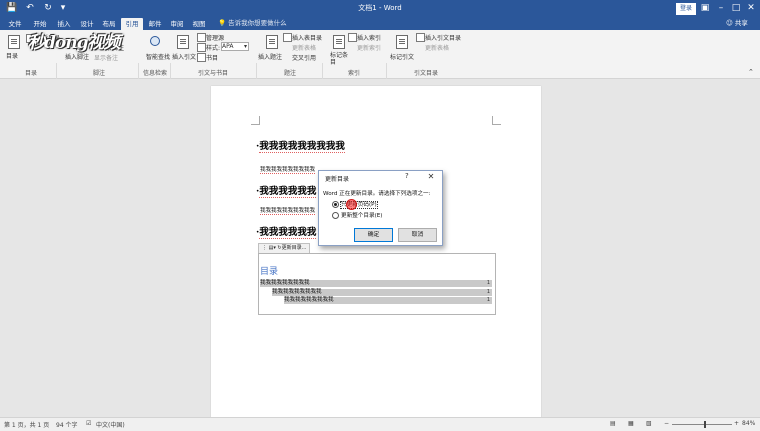 This screenshot has width=760, height=431. I want to click on show-notes-button: 显示备注, so click(106, 57).